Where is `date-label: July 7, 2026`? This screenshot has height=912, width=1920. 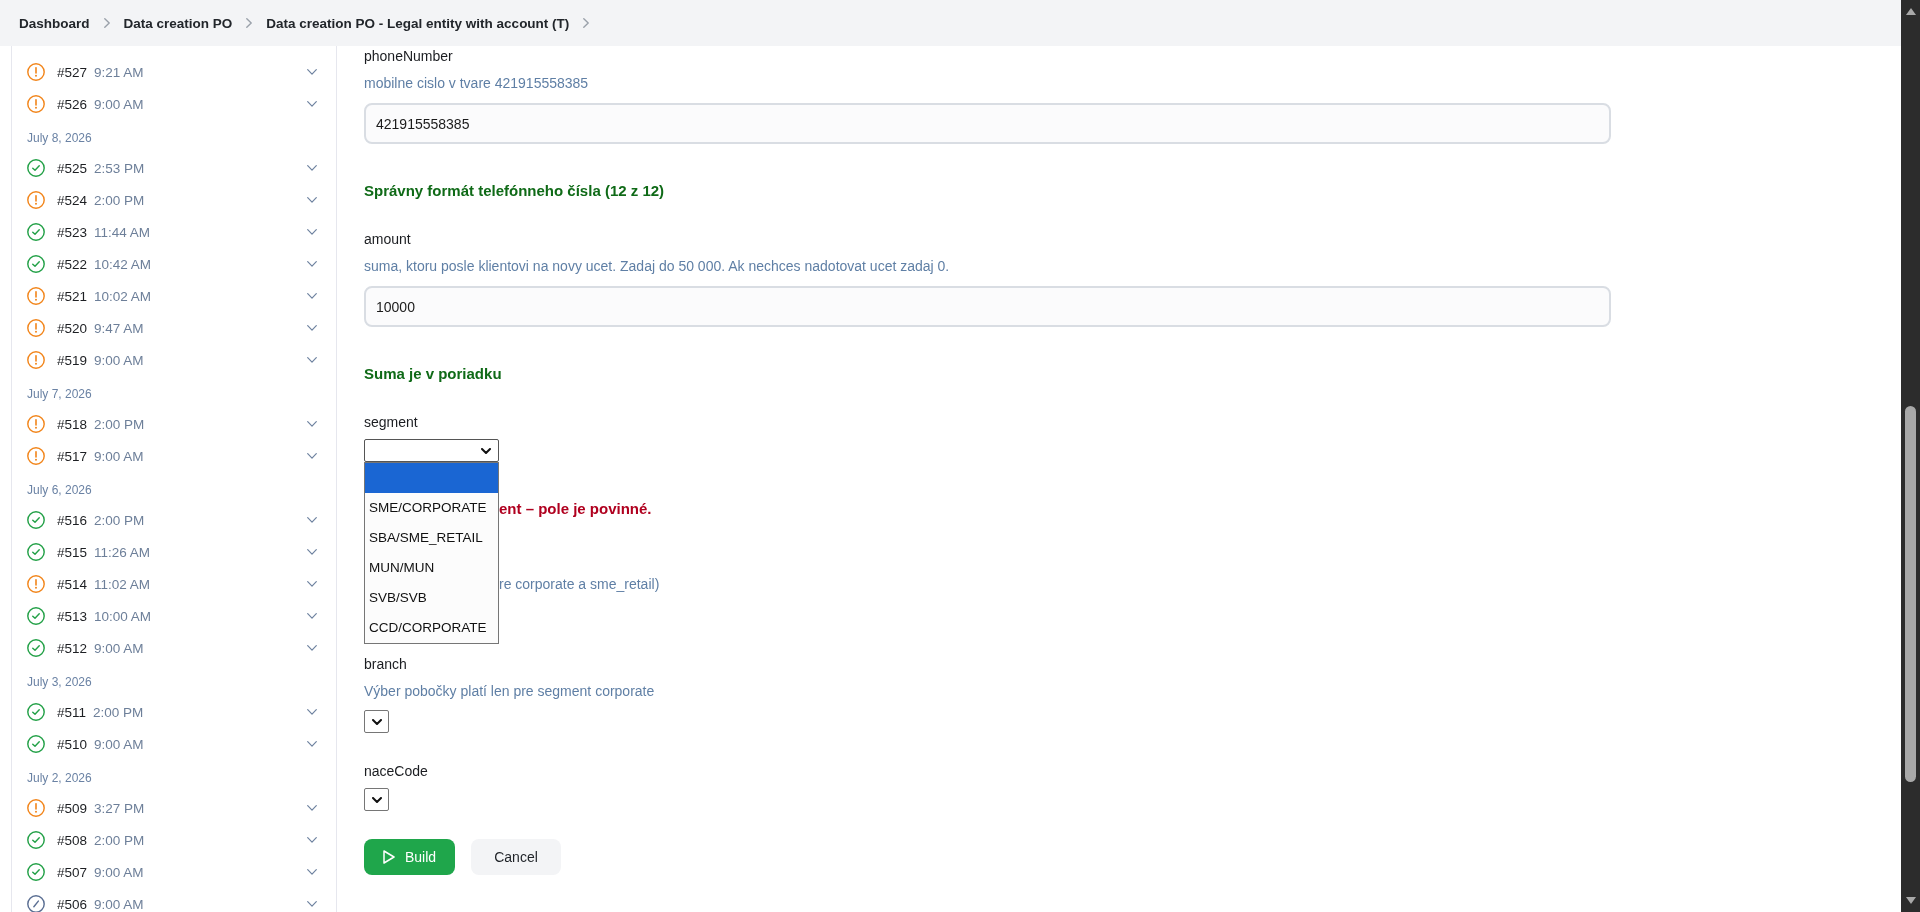
date-label: July 7, 2026 is located at coordinates (59, 394).